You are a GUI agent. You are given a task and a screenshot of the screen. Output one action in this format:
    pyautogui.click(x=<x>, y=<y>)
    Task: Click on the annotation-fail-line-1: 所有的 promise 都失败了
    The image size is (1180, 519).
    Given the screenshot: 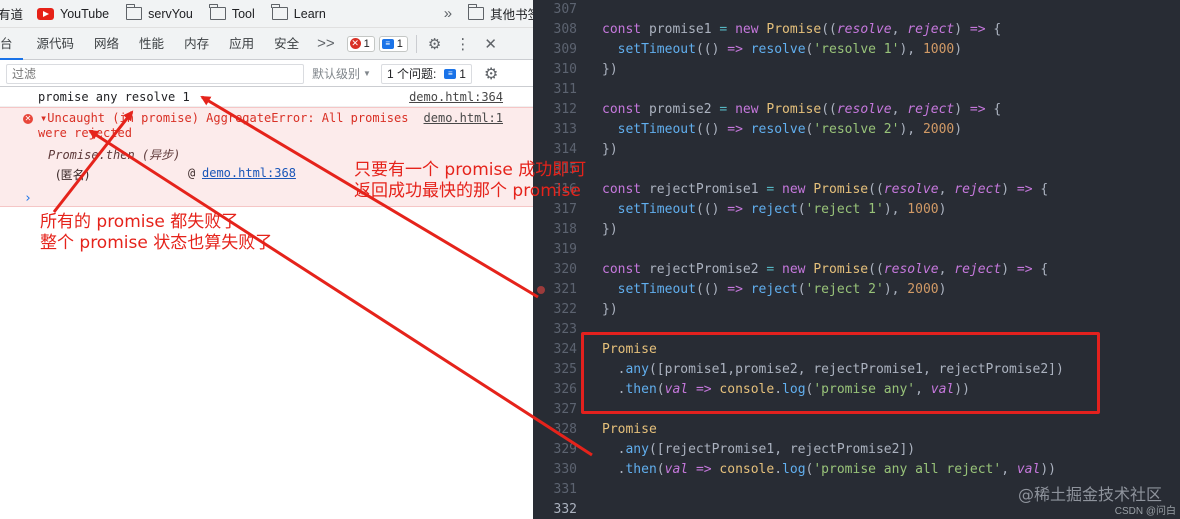 What is the action you would take?
    pyautogui.click(x=139, y=222)
    